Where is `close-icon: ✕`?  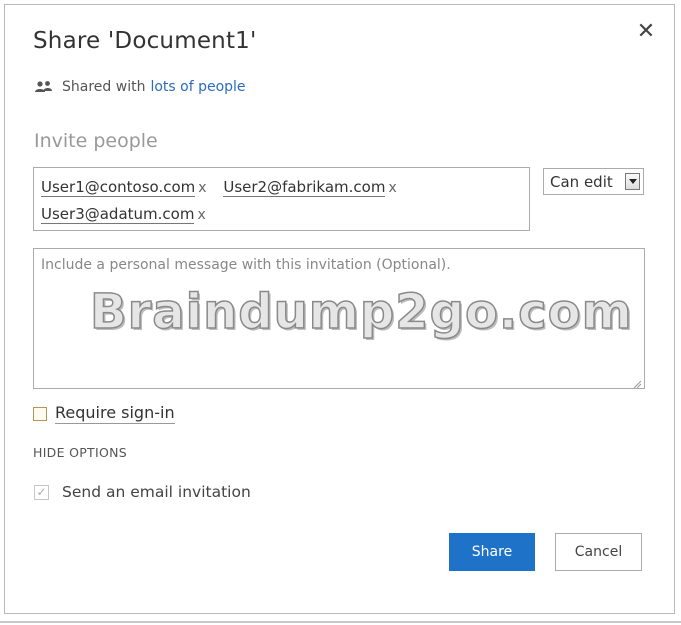 close-icon: ✕ is located at coordinates (646, 32).